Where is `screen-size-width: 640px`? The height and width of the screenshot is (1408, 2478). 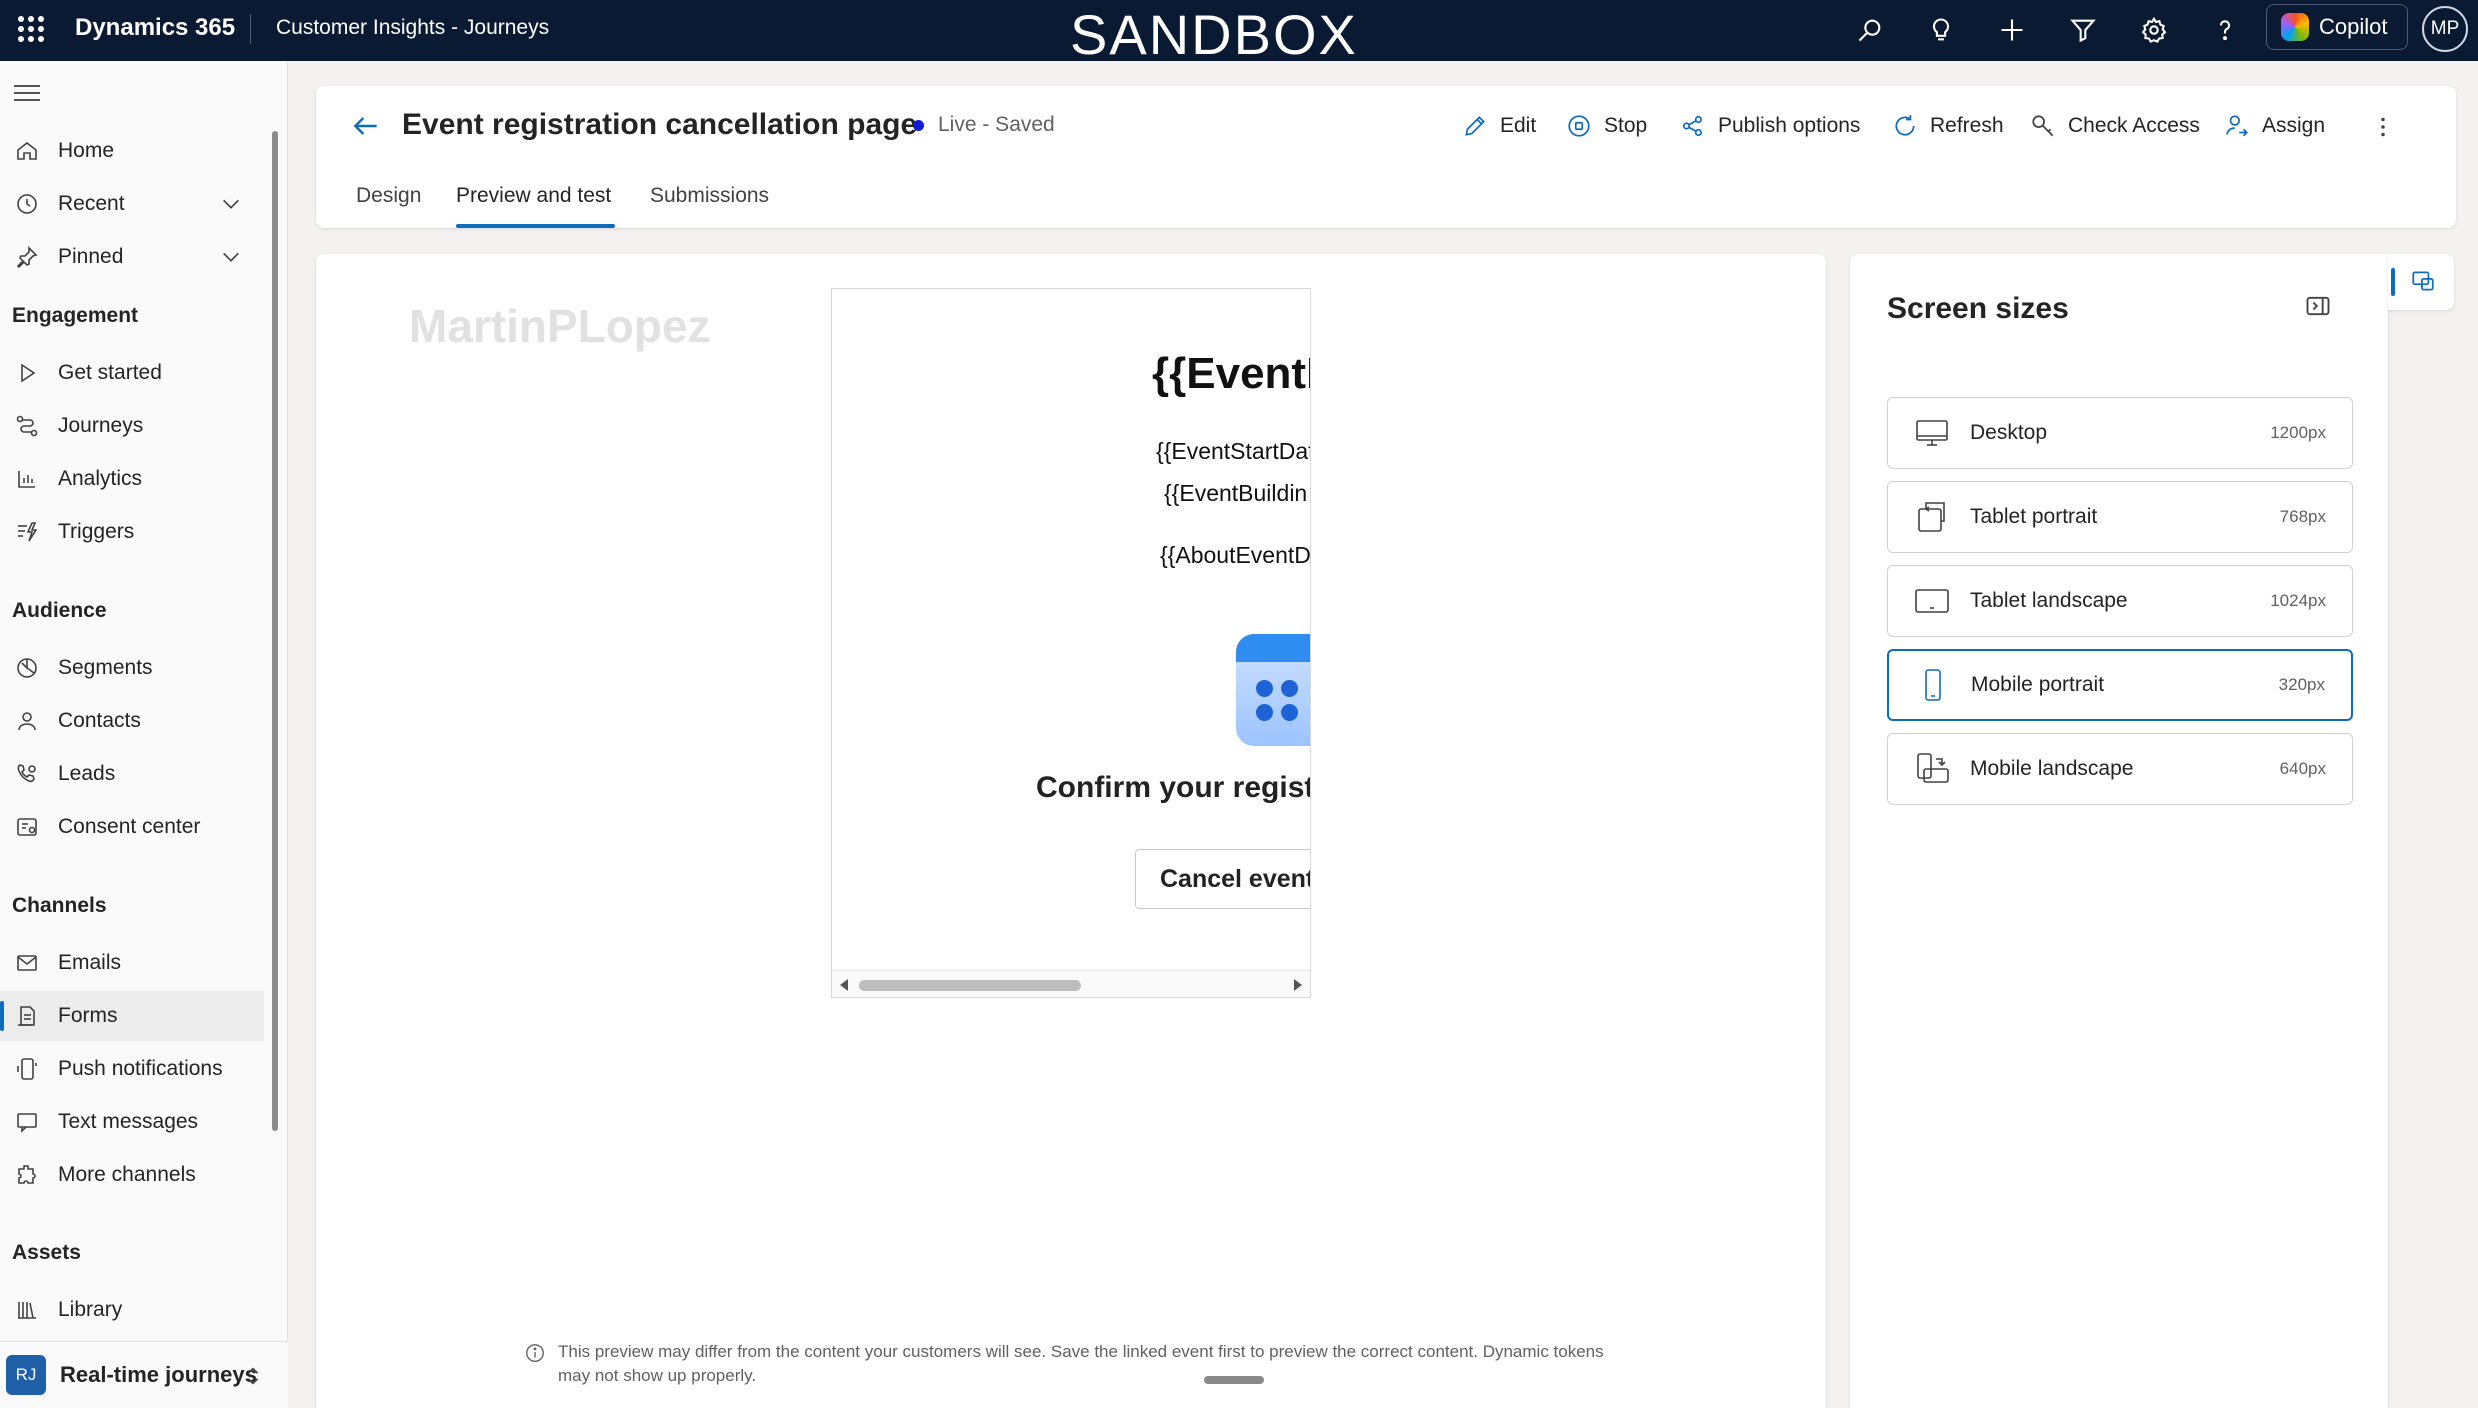 screen-size-width: 640px is located at coordinates (2302, 768).